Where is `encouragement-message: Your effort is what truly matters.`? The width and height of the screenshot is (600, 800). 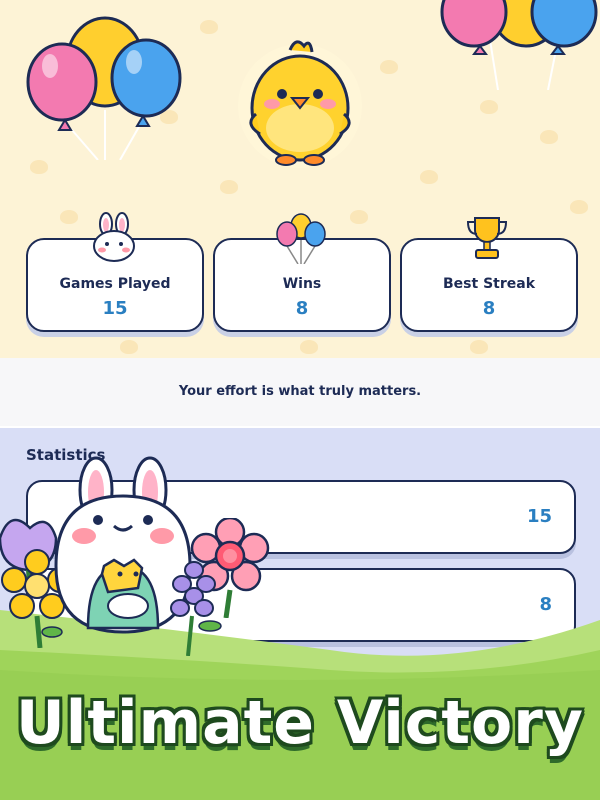 encouragement-message: Your effort is what truly matters. is located at coordinates (300, 391).